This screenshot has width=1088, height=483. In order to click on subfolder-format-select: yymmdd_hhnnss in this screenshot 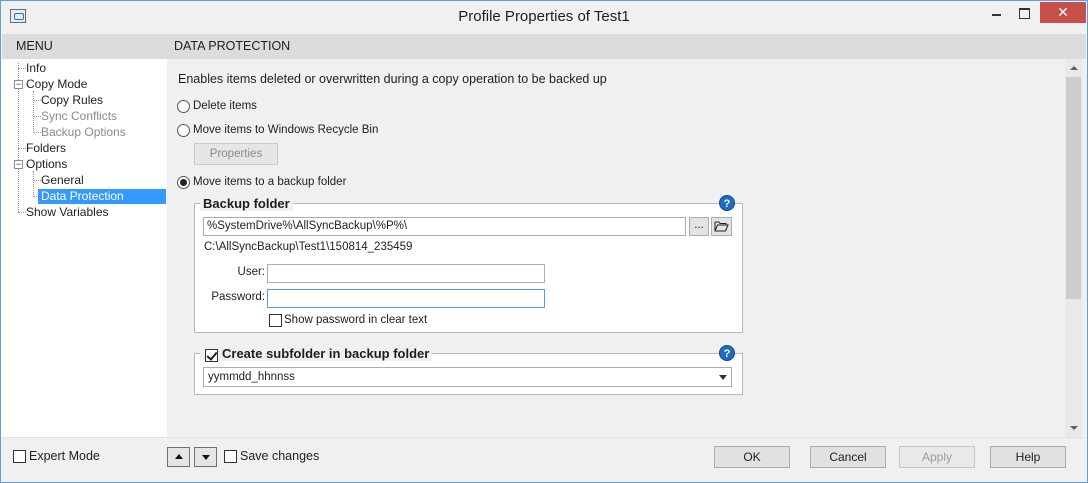, I will do `click(467, 377)`.